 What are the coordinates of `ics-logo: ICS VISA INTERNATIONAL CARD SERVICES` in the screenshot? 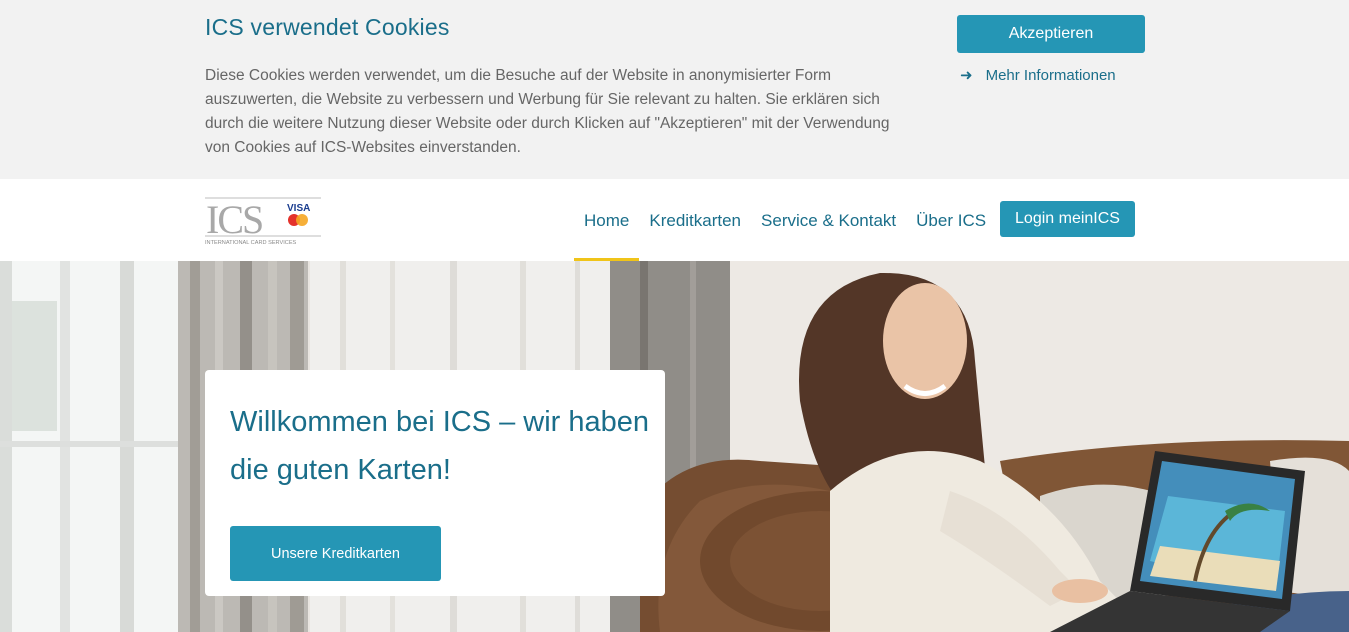 It's located at (263, 221).